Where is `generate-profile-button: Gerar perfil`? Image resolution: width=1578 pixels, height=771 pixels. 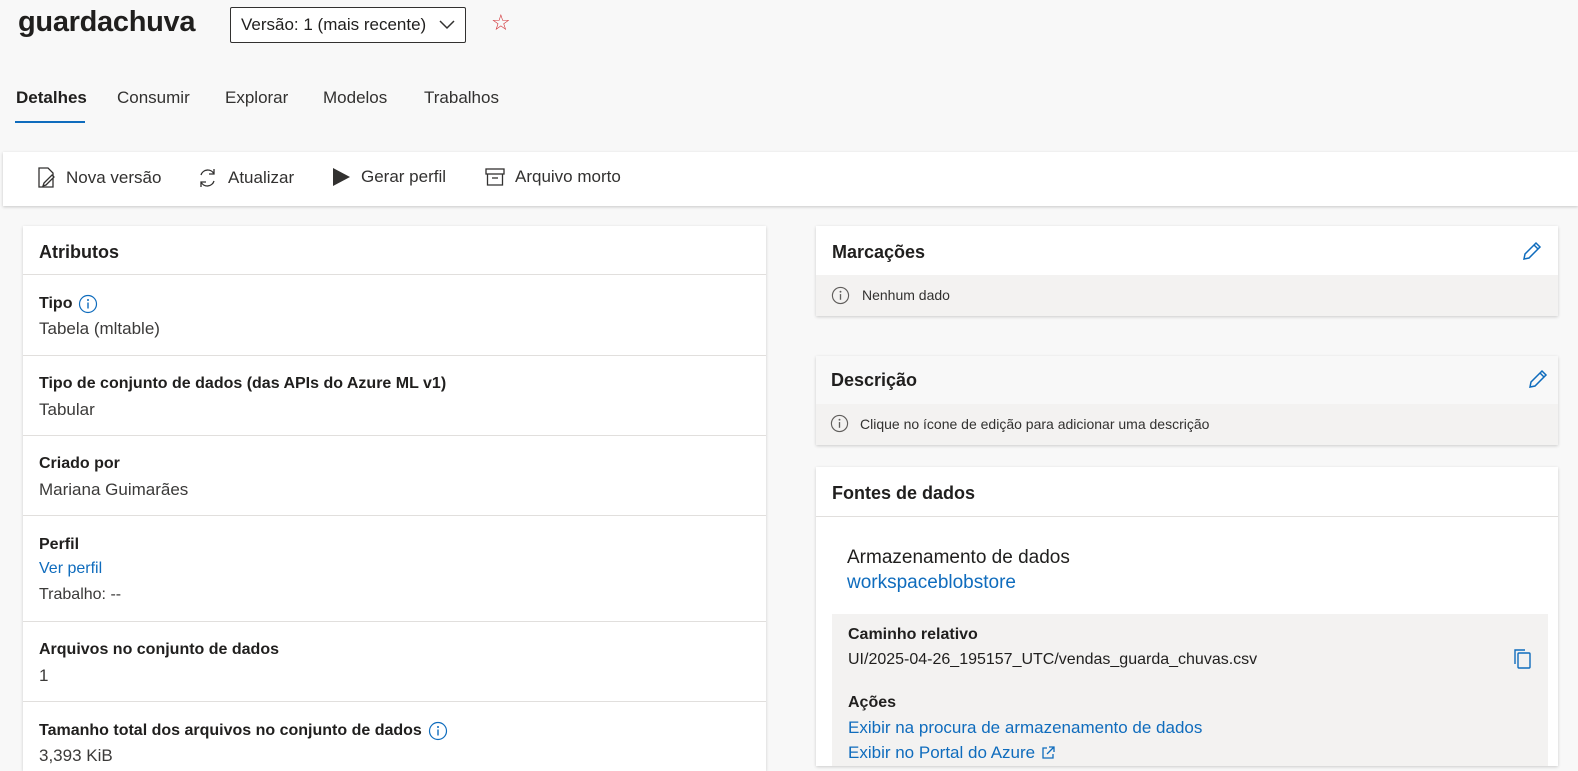 generate-profile-button: Gerar perfil is located at coordinates (388, 177).